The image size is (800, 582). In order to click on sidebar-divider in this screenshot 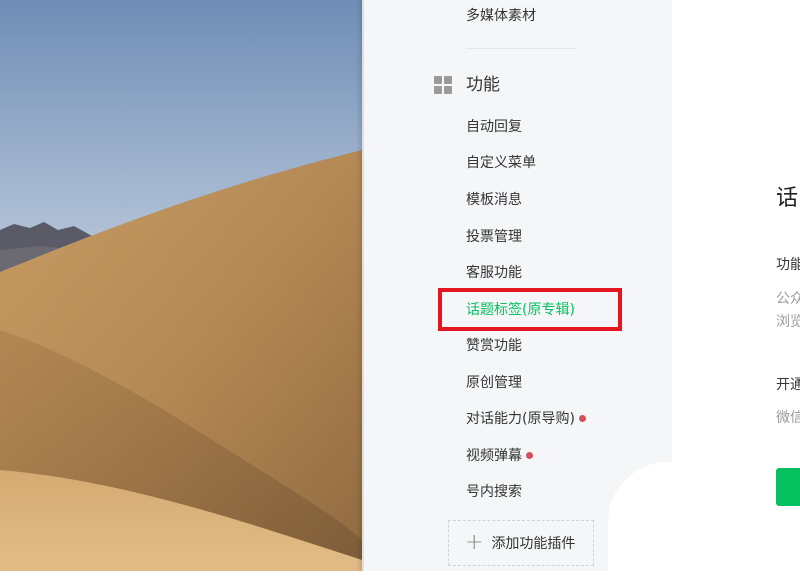, I will do `click(521, 48)`.